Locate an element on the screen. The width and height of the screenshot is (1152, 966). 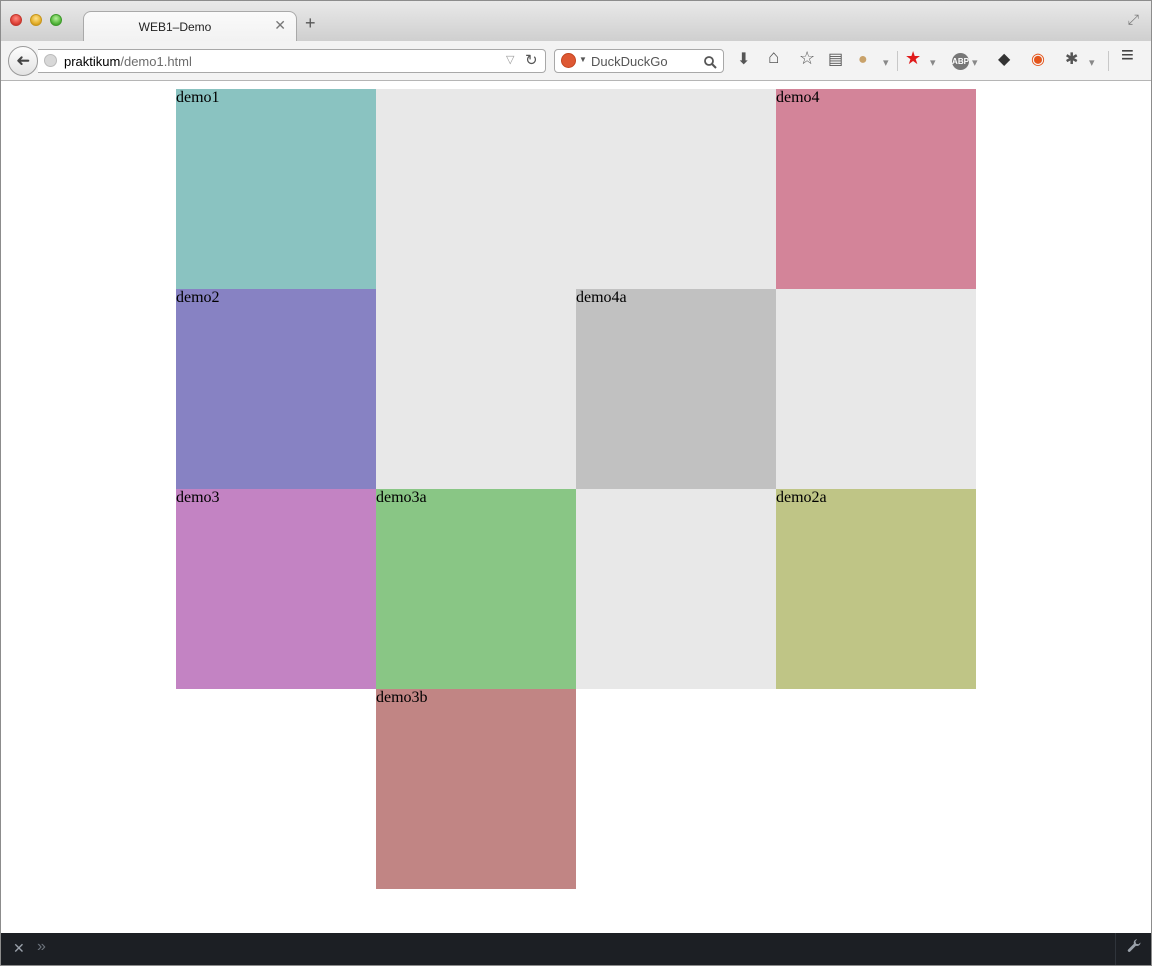
demo2-box: demo2 is located at coordinates (276, 389).